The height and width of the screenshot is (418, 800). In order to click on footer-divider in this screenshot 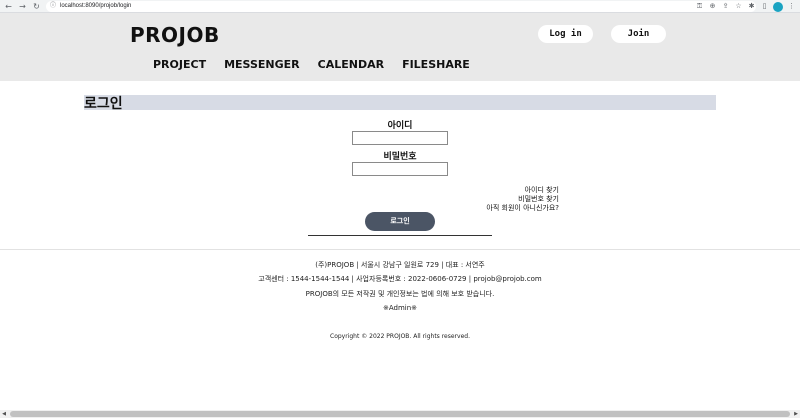, I will do `click(400, 249)`.